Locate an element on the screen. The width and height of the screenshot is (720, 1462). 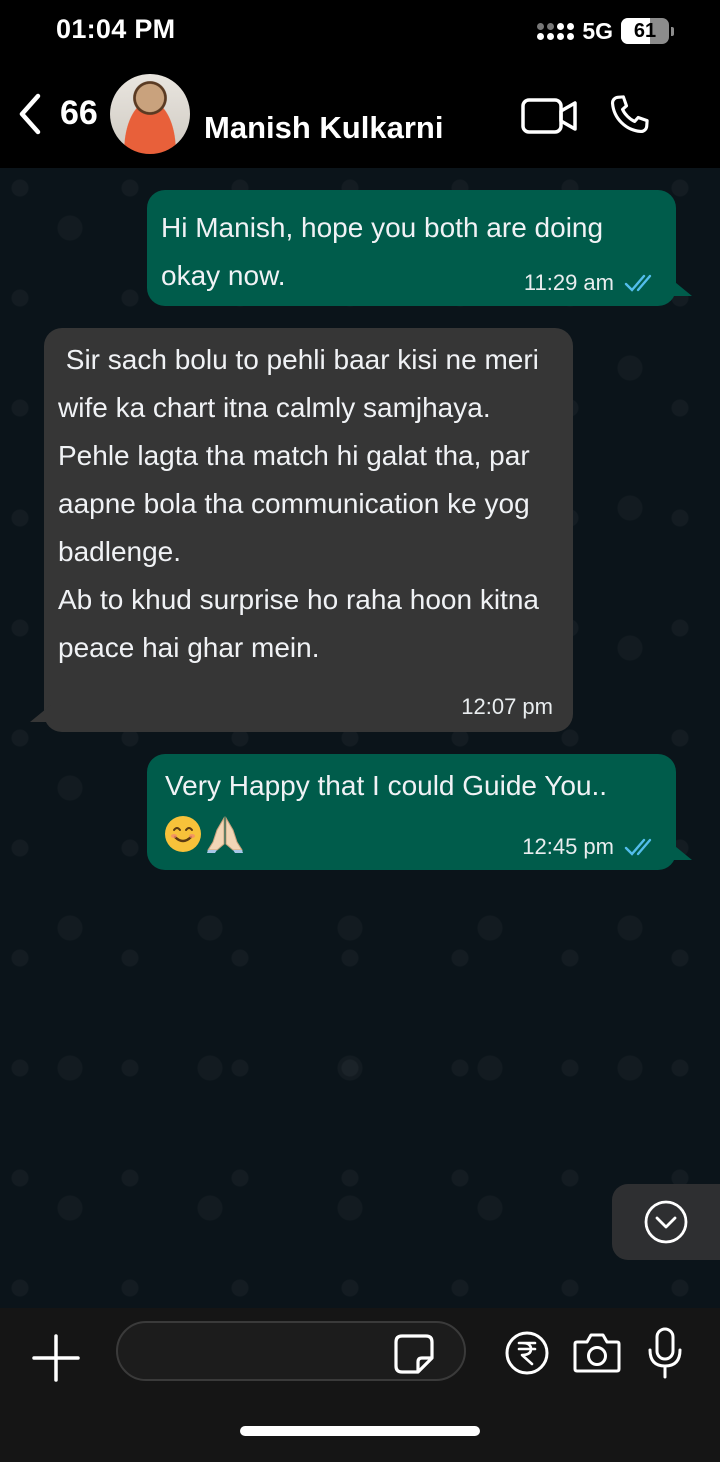
status-indicators: 5G 61 is located at coordinates (605, 31).